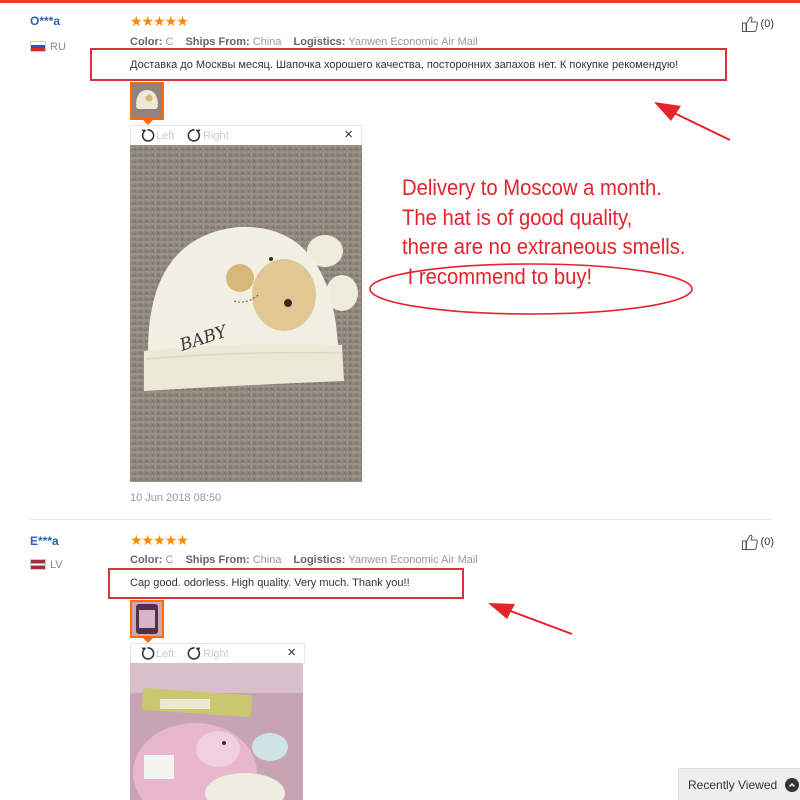  What do you see at coordinates (44, 541) in the screenshot?
I see `reviewer-name: E***a` at bounding box center [44, 541].